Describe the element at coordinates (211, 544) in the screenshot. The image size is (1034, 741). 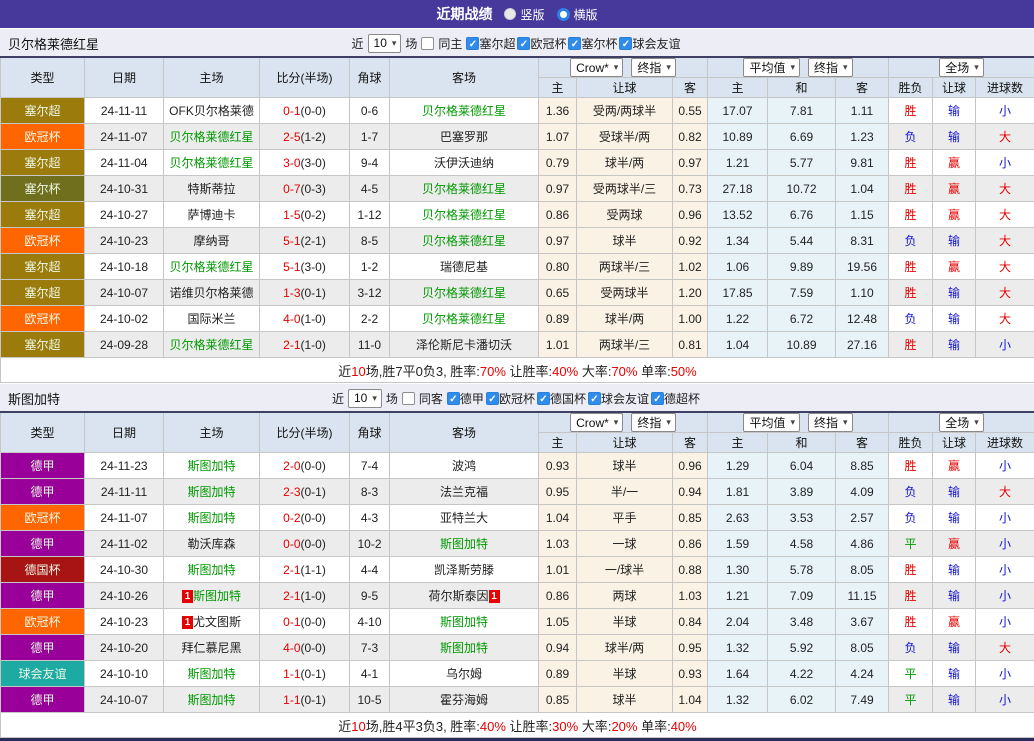
I see `home-team-name: 勒沃库森` at that location.